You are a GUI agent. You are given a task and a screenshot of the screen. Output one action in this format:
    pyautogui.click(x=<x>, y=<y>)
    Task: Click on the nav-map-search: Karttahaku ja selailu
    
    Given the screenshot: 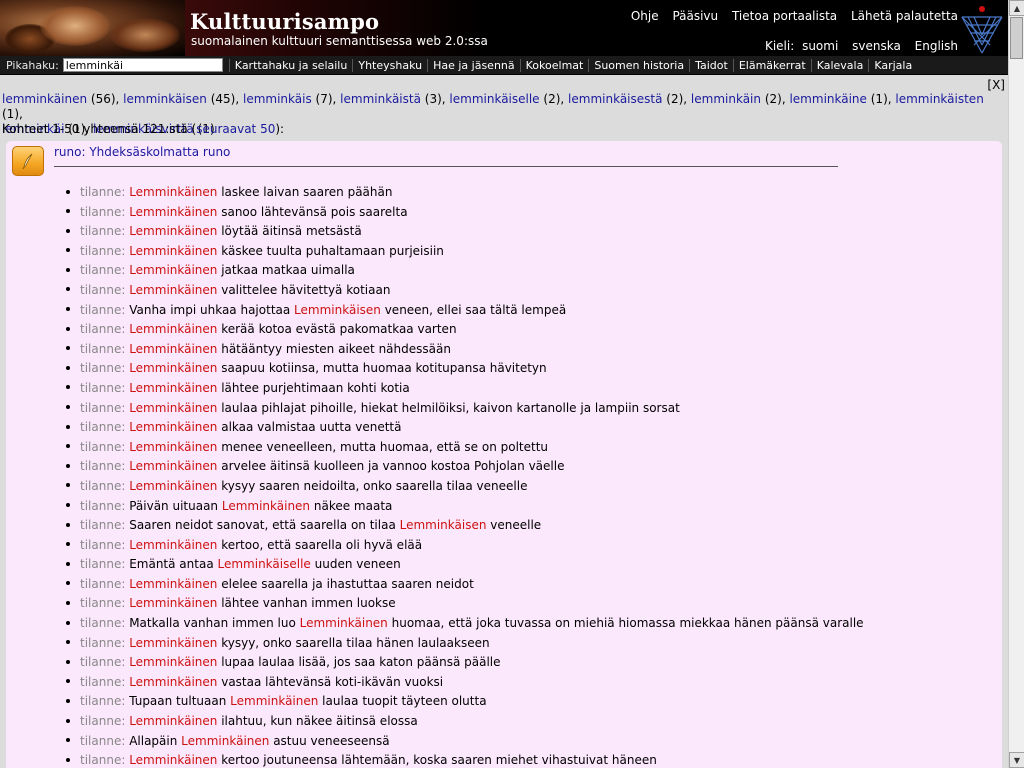 What is the action you would take?
    pyautogui.click(x=290, y=65)
    